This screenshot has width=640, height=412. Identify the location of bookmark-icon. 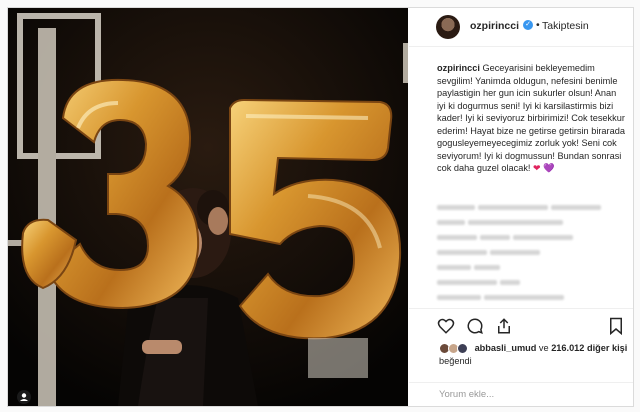
(616, 326).